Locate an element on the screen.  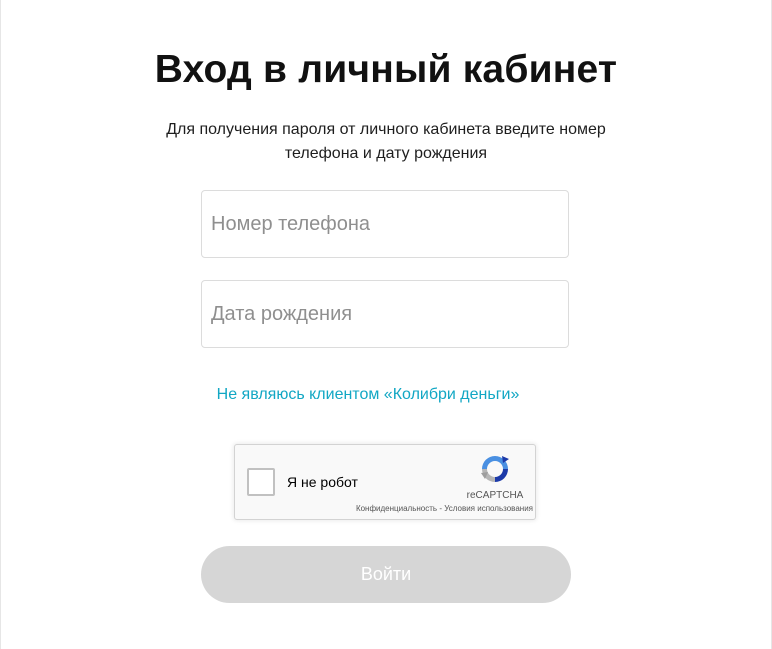
recaptcha-logo-icon is located at coordinates (495, 469).